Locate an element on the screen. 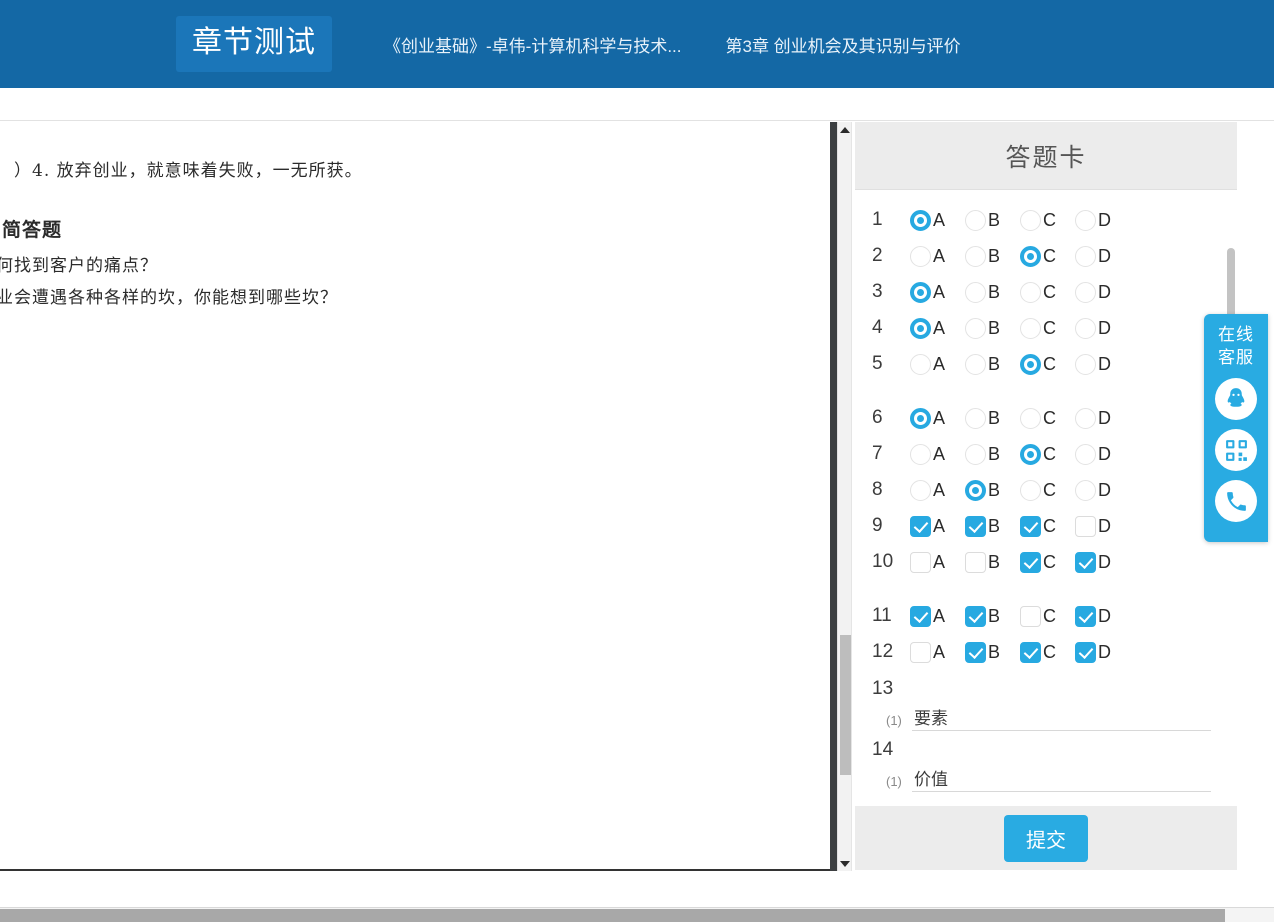 The width and height of the screenshot is (1274, 922). option-4-D: D is located at coordinates (1102, 328).